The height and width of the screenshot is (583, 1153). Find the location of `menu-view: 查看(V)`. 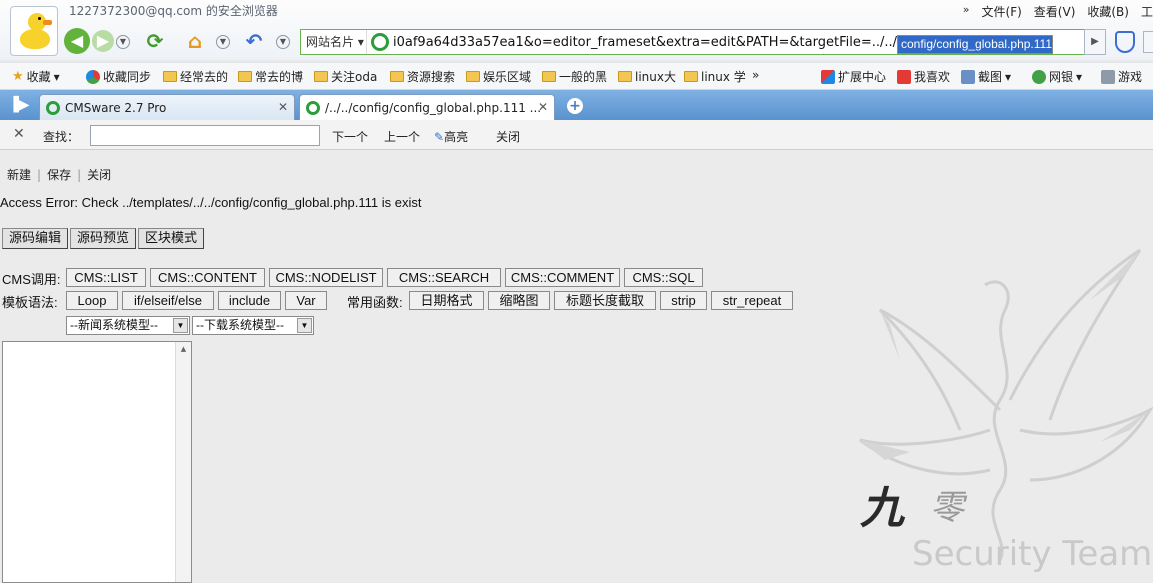

menu-view: 查看(V) is located at coordinates (1055, 11).